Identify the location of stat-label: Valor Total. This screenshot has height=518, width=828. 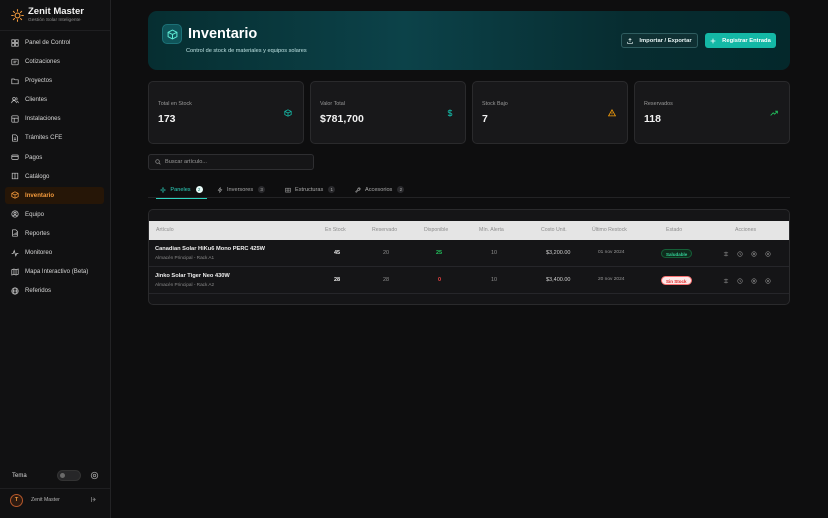
(332, 104).